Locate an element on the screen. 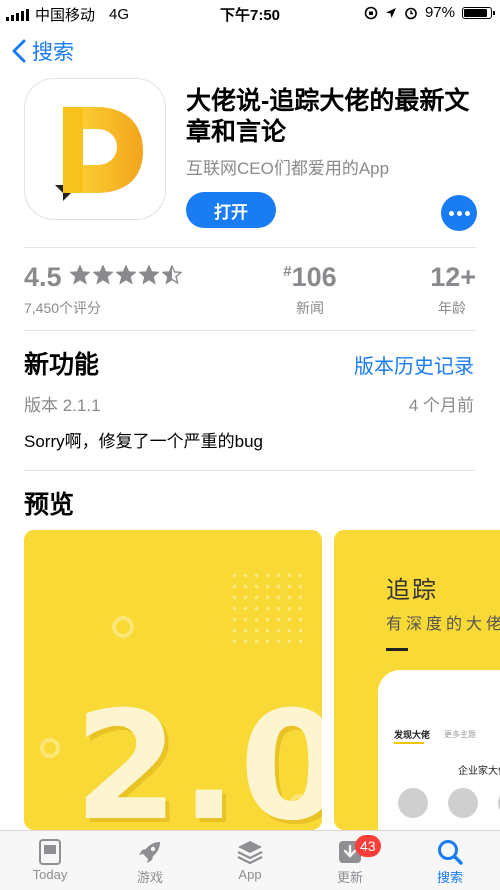 Image resolution: width=500 pixels, height=890 pixels. release-time-ago: 4 个月前 is located at coordinates (441, 405).